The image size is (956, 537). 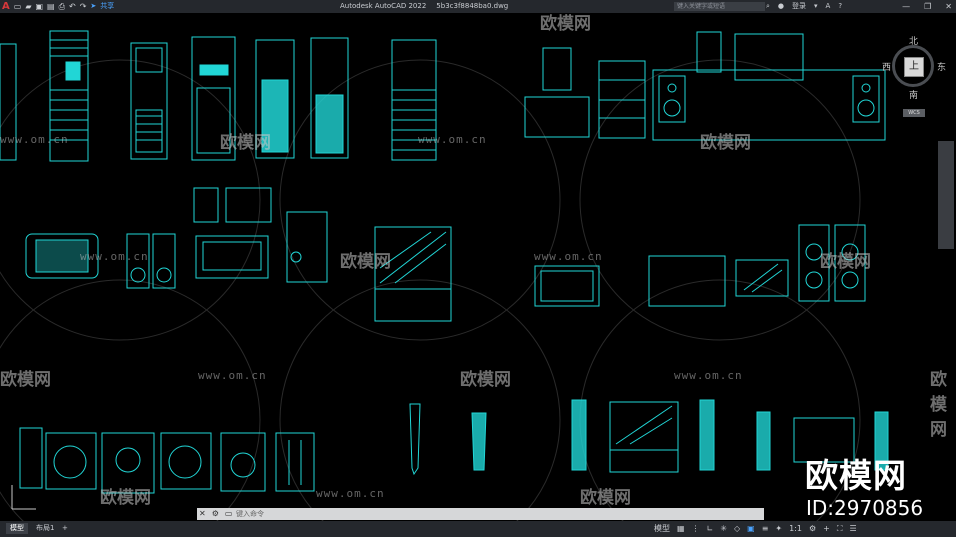 I want to click on restore-icon: ❐, so click(x=927, y=6).